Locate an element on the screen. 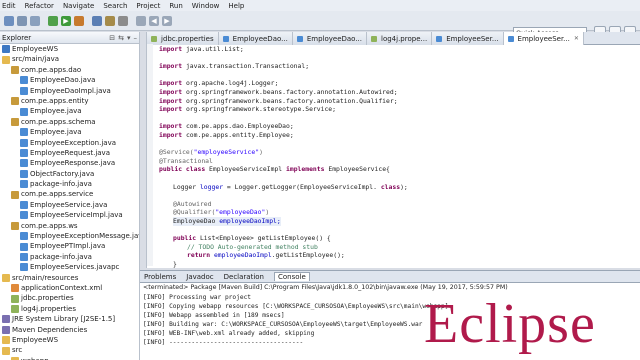 The height and width of the screenshot is (360, 640). code-token: java.util.List; is located at coordinates (214, 49).